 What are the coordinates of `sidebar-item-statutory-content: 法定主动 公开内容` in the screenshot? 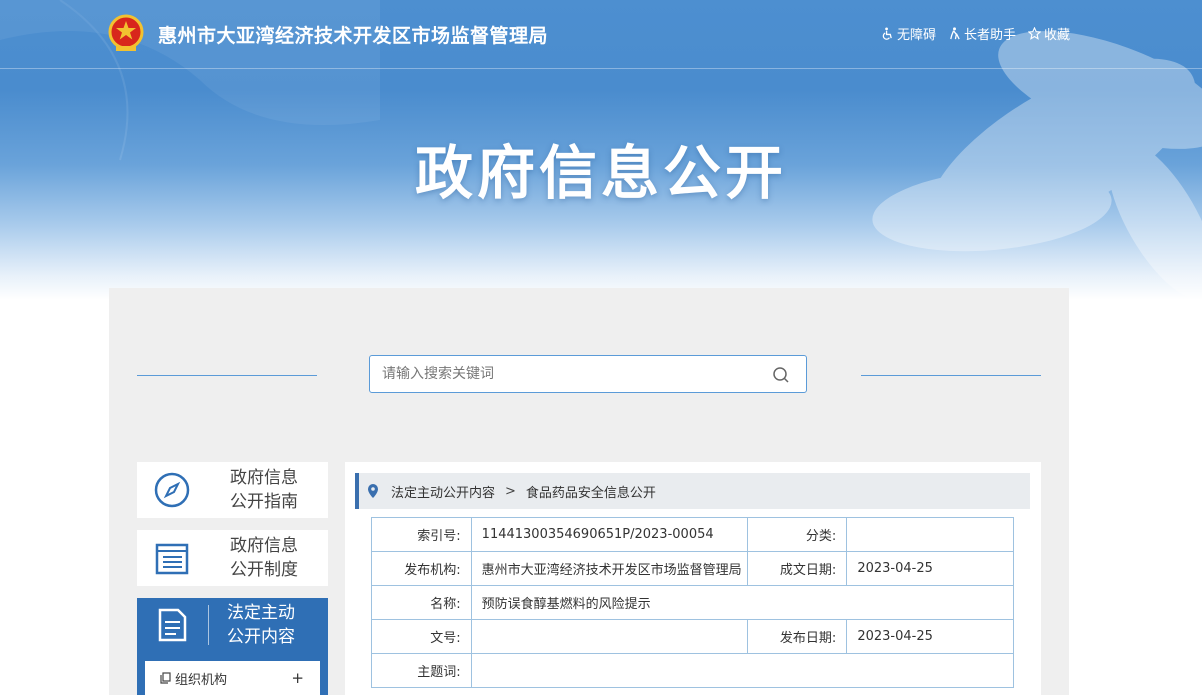 It's located at (232, 624).